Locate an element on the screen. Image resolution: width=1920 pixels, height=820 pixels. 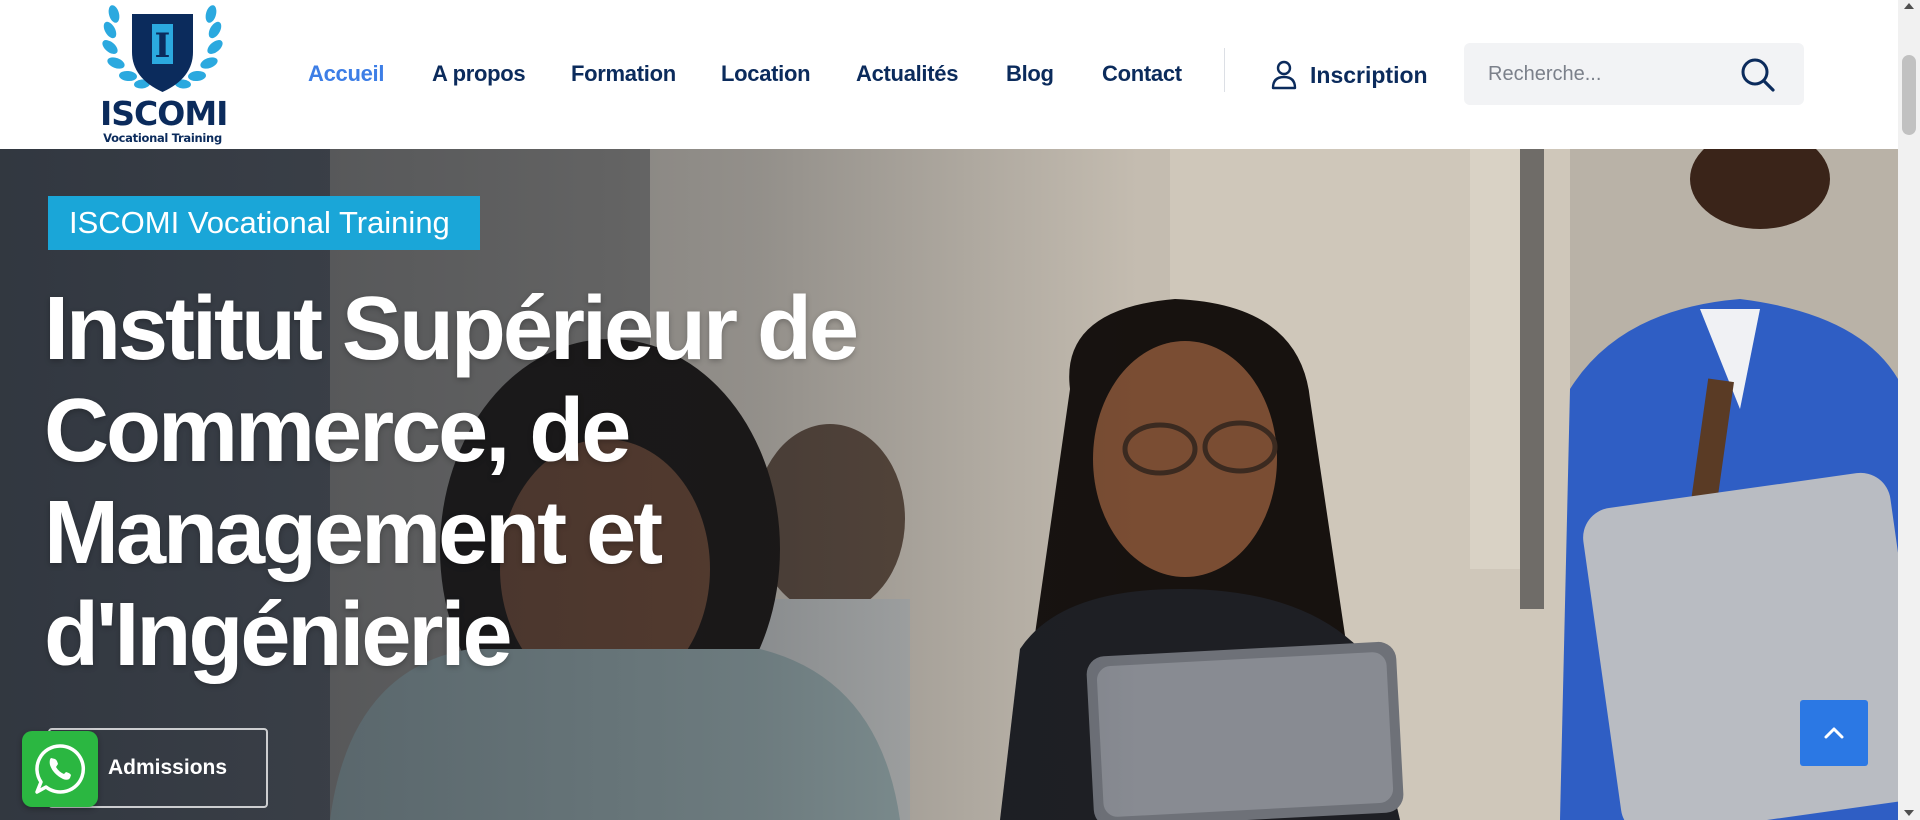
signup-label: Inscription is located at coordinates (1369, 74).